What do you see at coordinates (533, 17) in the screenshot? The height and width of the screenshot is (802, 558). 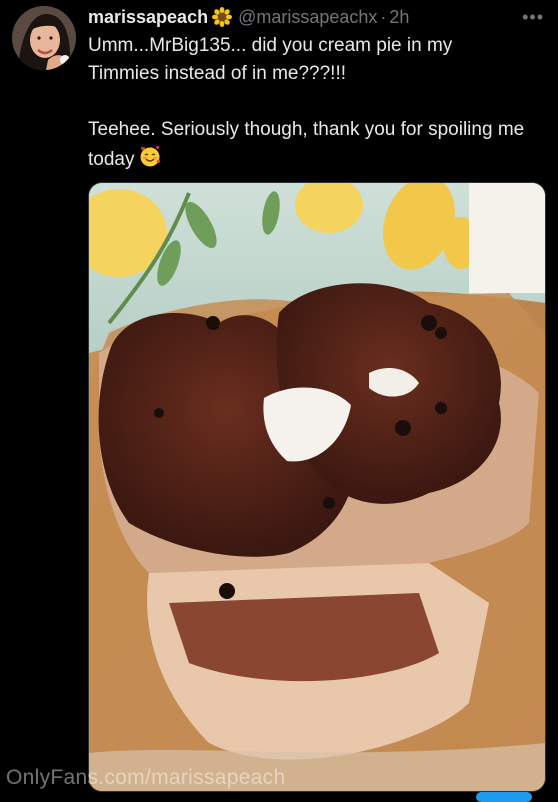 I see `more-options-icon: •••` at bounding box center [533, 17].